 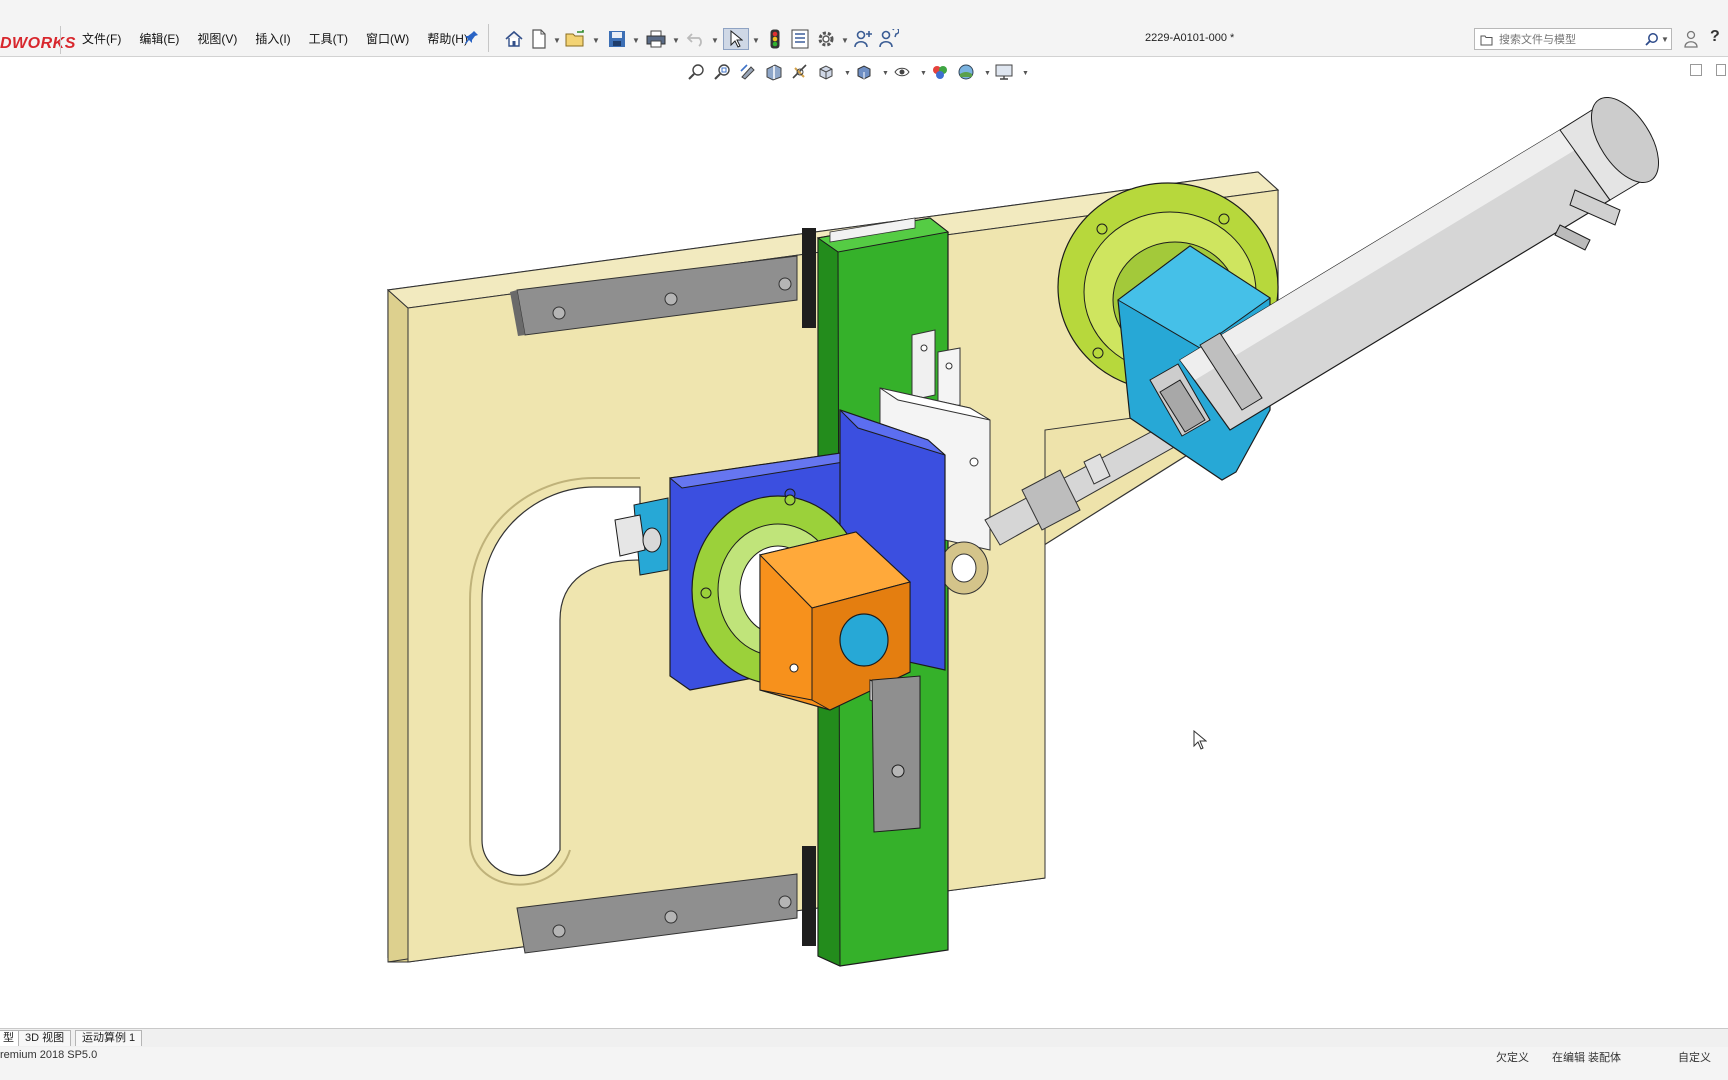 What do you see at coordinates (1694, 1057) in the screenshot?
I see `status-custom: 自定义` at bounding box center [1694, 1057].